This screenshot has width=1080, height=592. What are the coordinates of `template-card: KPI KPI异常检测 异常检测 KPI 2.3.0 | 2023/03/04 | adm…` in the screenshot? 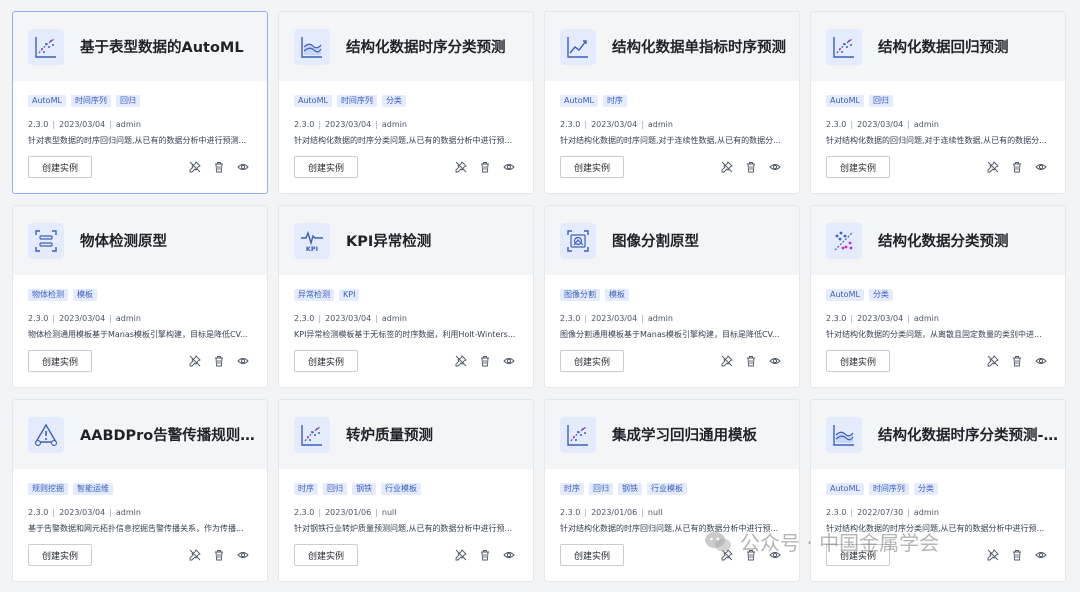 It's located at (406, 296).